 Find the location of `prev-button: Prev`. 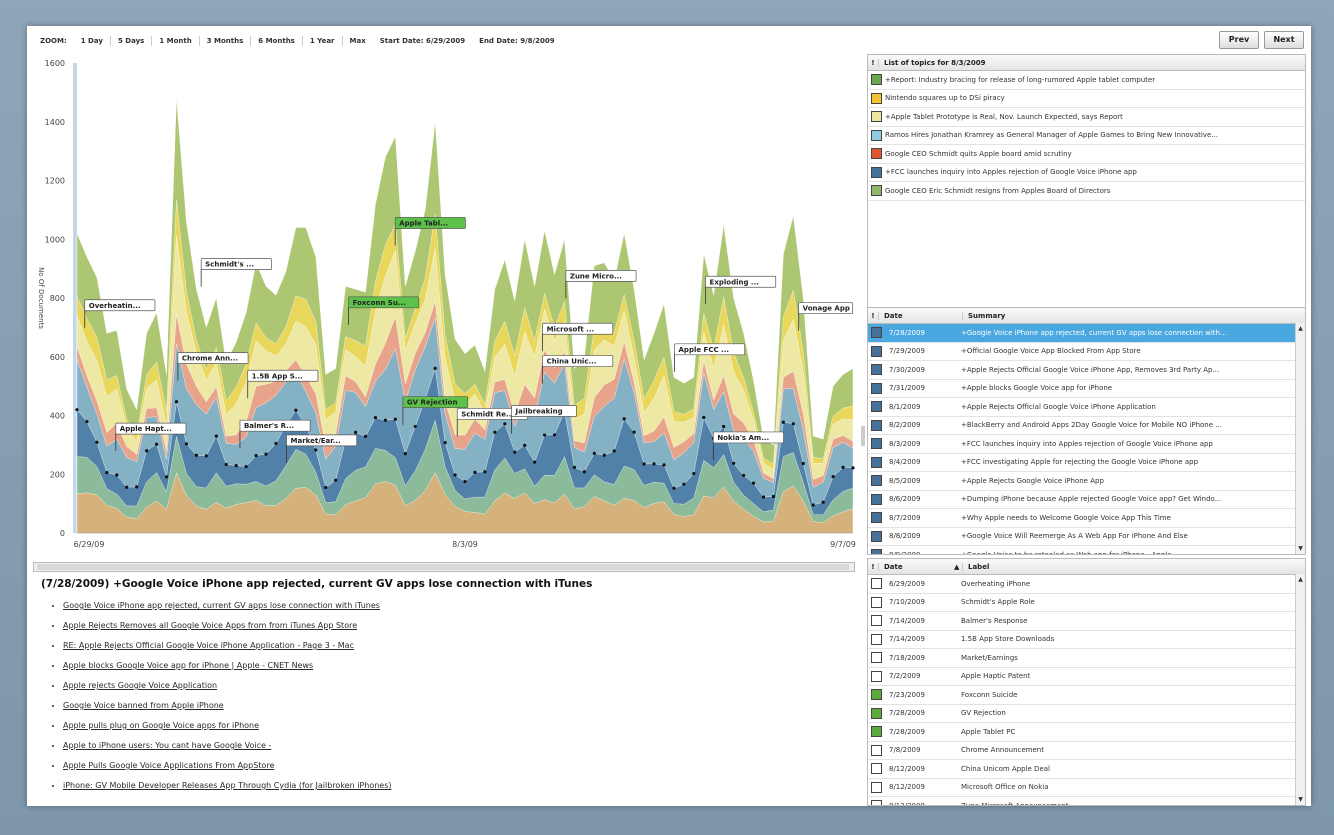

prev-button: Prev is located at coordinates (1239, 40).